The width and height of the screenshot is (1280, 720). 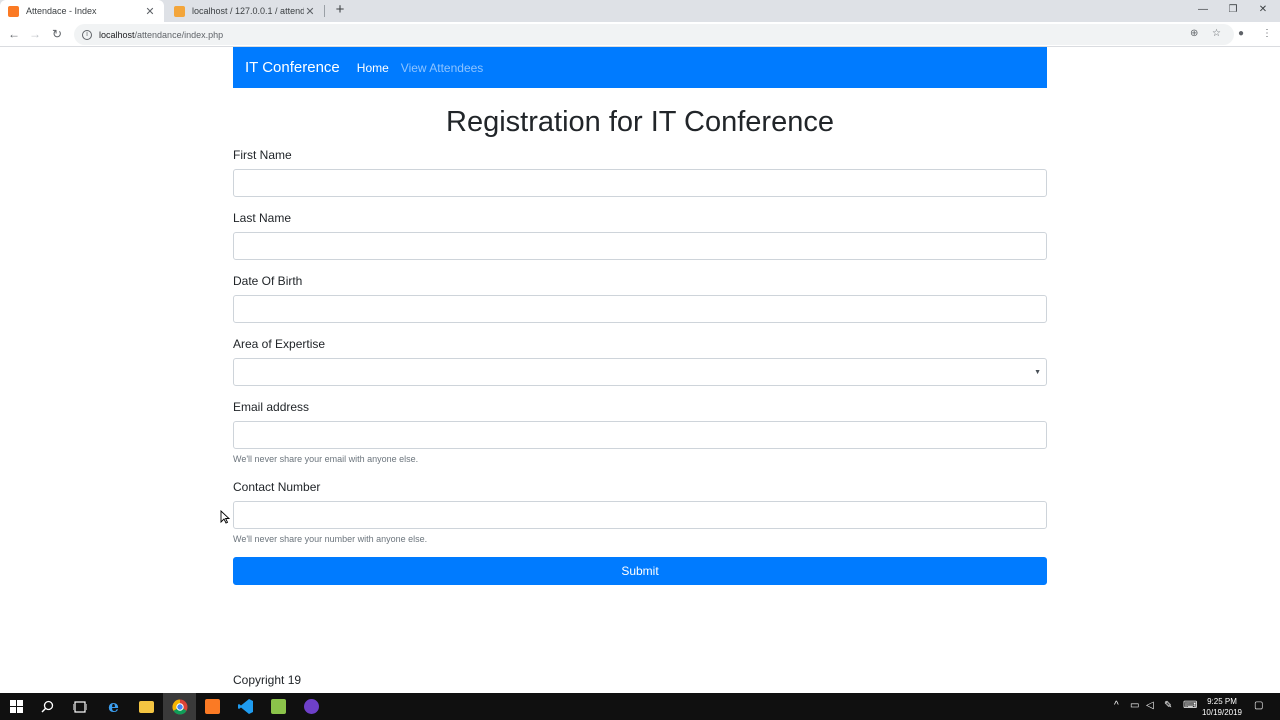 What do you see at coordinates (279, 344) in the screenshot?
I see `expertise-label: Area of Expertise` at bounding box center [279, 344].